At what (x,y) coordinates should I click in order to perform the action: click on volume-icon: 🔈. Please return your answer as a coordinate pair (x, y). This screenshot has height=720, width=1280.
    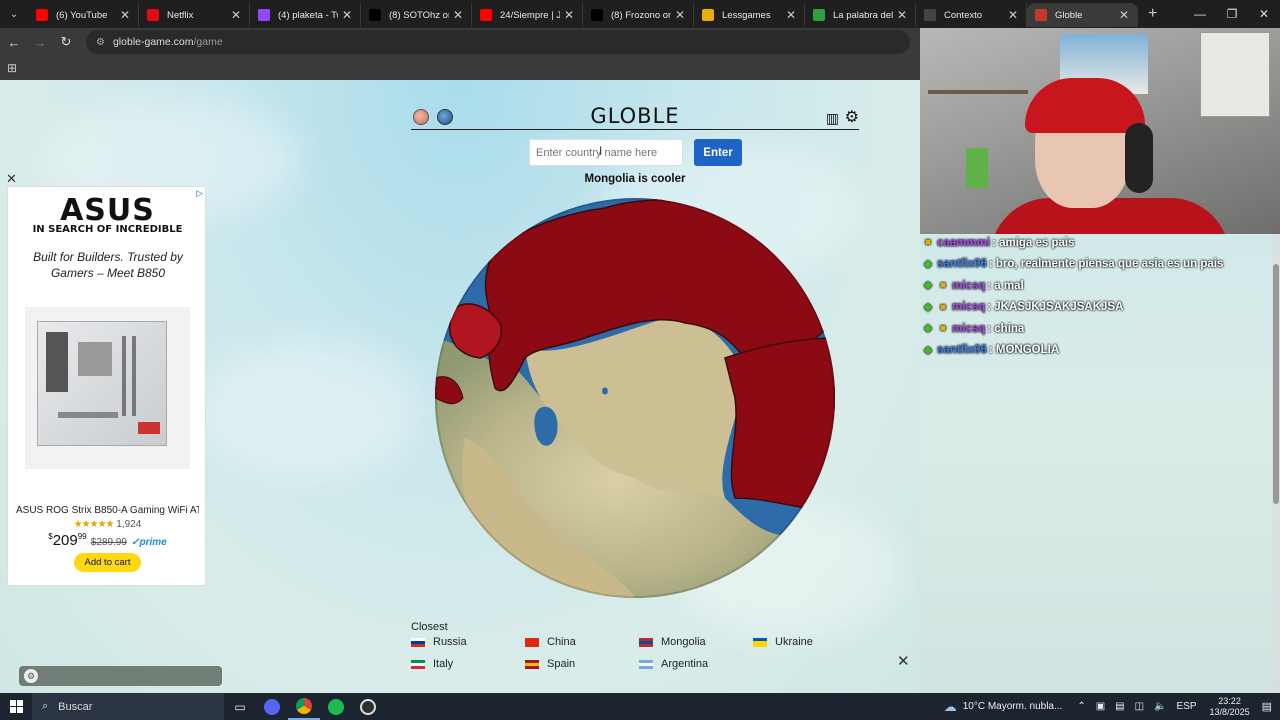
    Looking at the image, I should click on (1160, 706).